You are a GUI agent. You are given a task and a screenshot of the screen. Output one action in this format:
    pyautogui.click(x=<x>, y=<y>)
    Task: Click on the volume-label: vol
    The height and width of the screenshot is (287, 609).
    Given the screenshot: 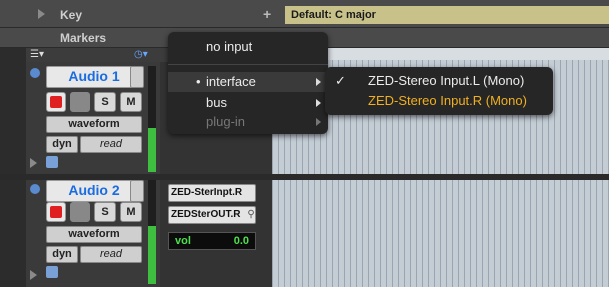 What is the action you would take?
    pyautogui.click(x=183, y=241)
    